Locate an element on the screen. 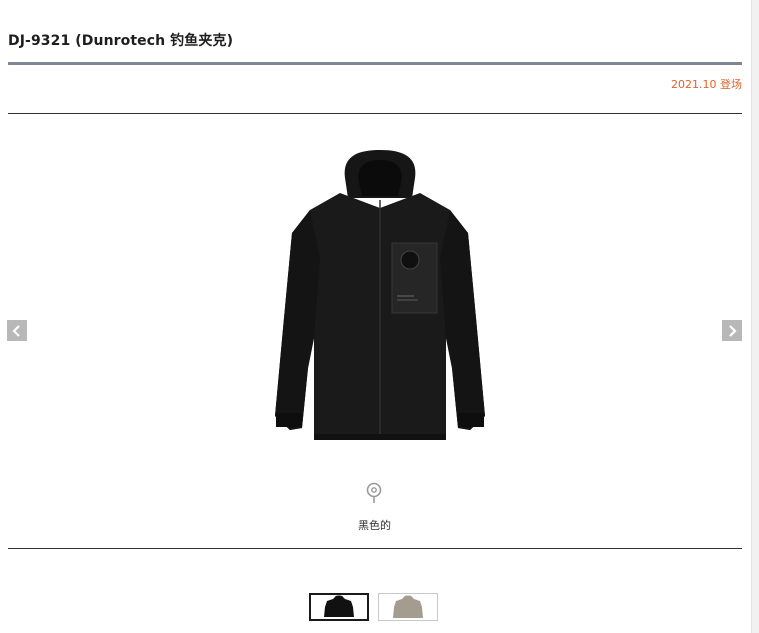 This screenshot has width=759, height=633. gallery-divider is located at coordinates (375, 548).